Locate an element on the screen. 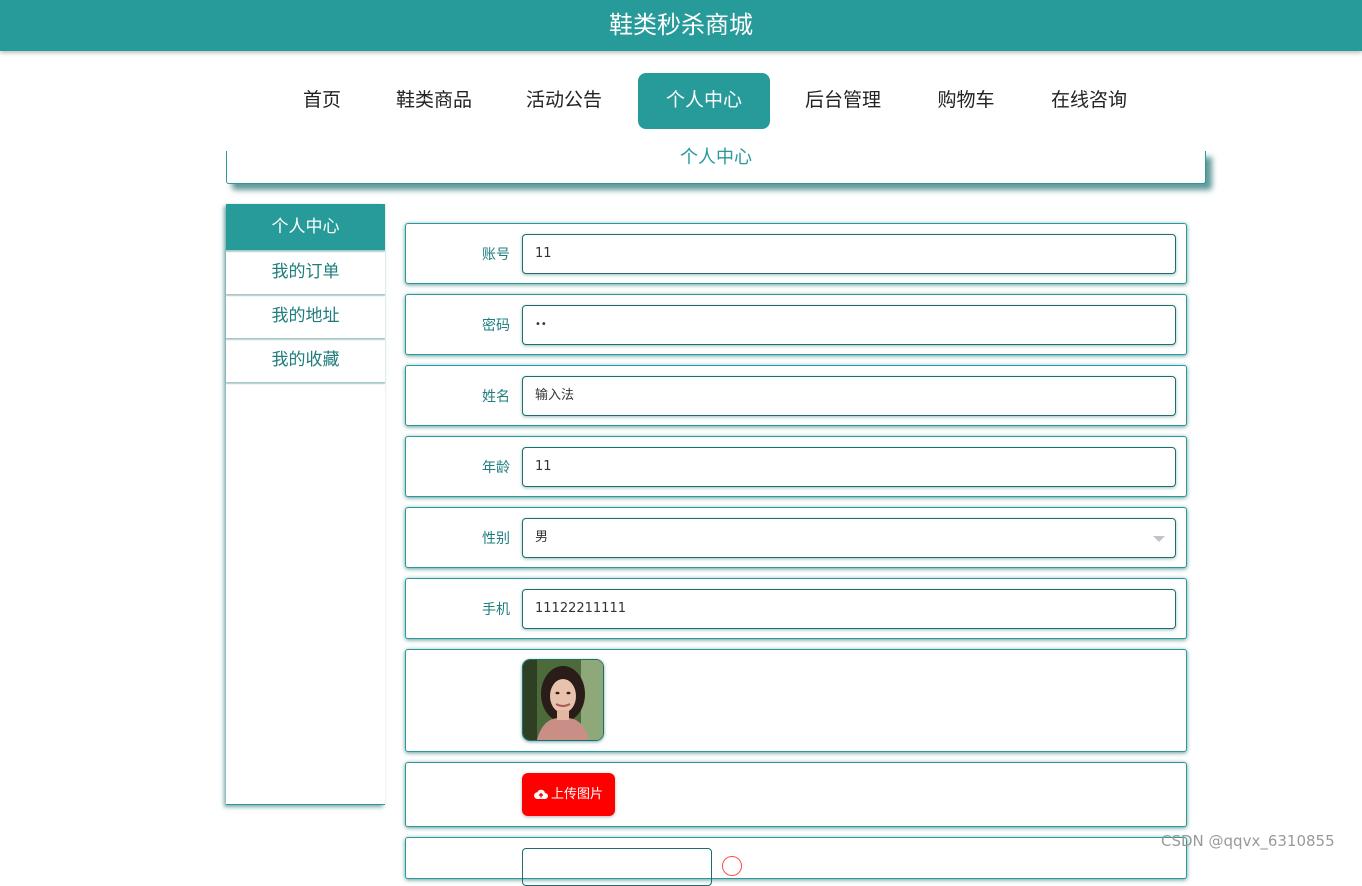 Image resolution: width=1362 pixels, height=886 pixels. sidebar-item-orders: 我的订单 is located at coordinates (305, 273).